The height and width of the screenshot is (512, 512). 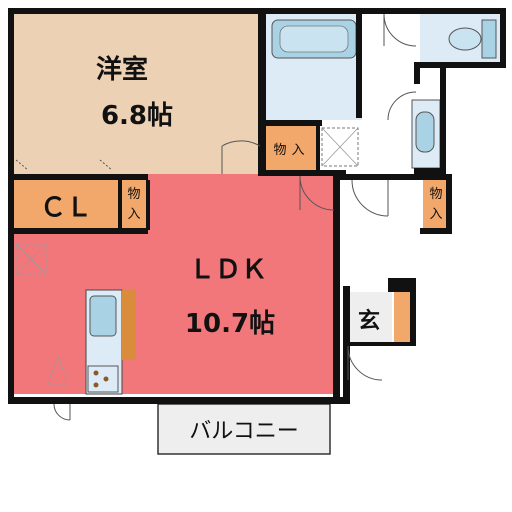 What do you see at coordinates (314, 39) in the screenshot?
I see `bathtub-inner` at bounding box center [314, 39].